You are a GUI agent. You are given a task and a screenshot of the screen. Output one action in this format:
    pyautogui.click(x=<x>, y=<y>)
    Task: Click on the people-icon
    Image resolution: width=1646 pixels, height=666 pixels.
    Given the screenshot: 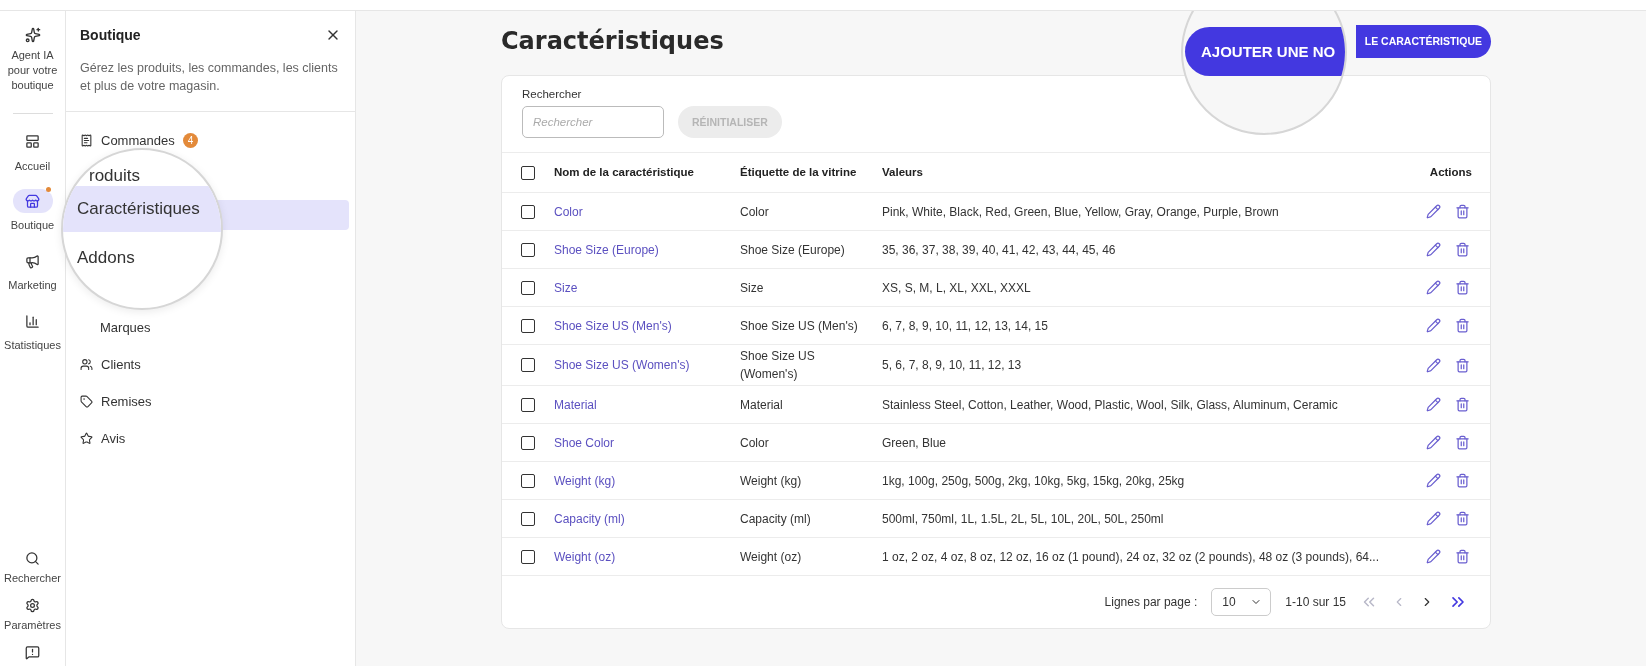 What is the action you would take?
    pyautogui.click(x=86, y=364)
    